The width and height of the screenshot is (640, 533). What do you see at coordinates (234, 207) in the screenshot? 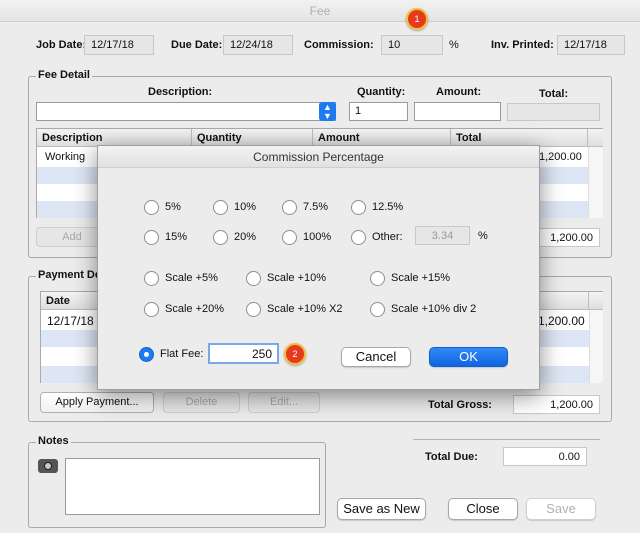
I see `radio-10: 10%` at bounding box center [234, 207].